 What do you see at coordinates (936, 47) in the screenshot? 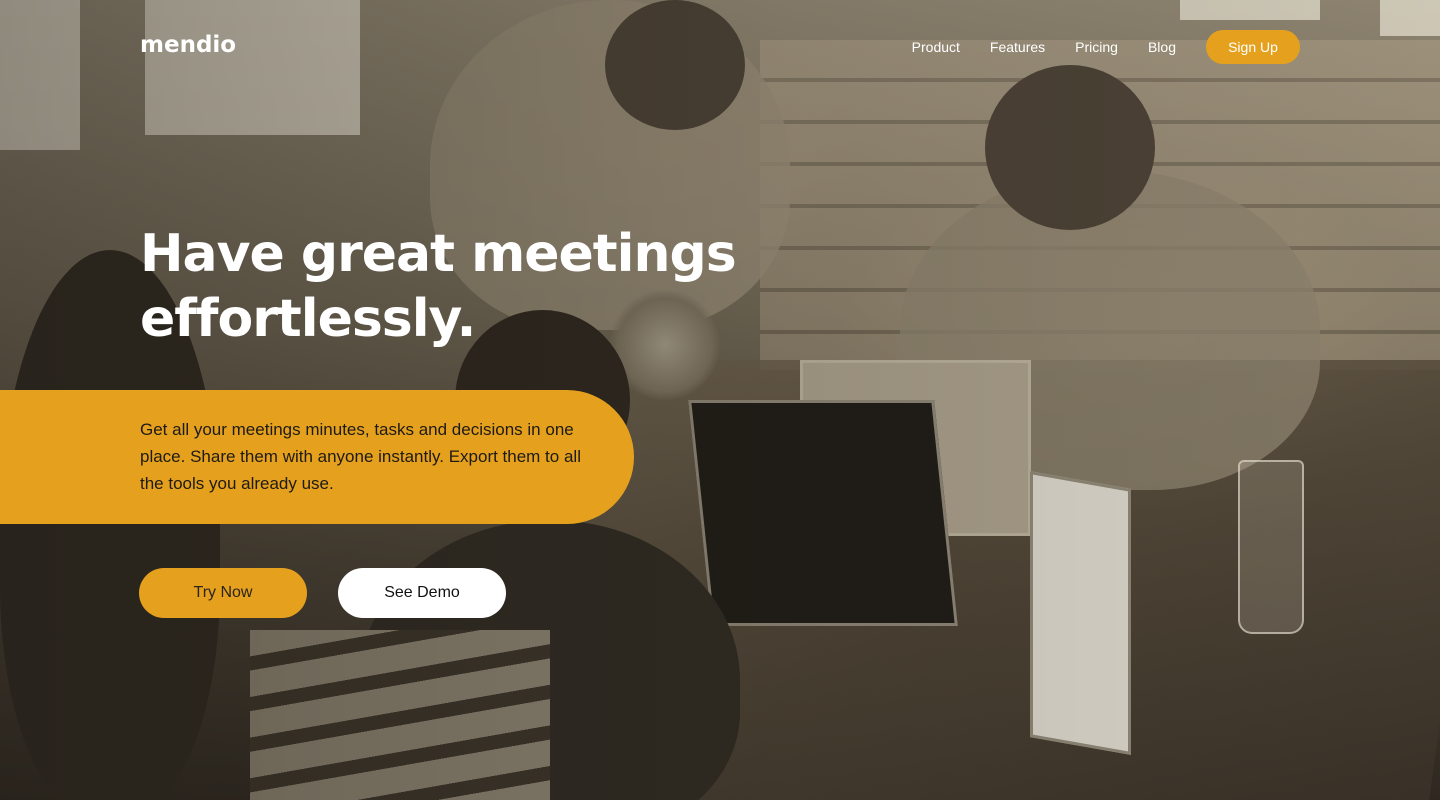
I see `nav-link-product: Product` at bounding box center [936, 47].